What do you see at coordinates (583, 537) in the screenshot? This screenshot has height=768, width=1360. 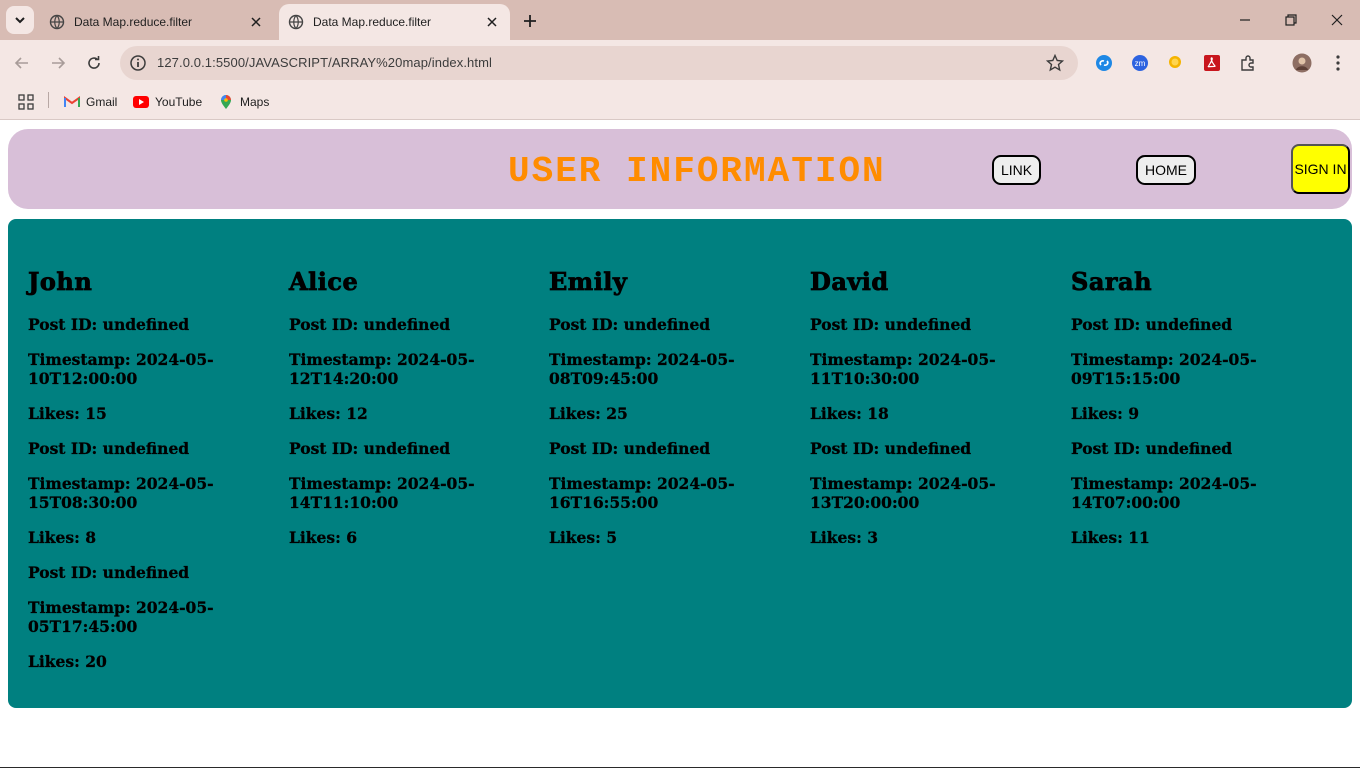 I see `post-likes: Likes: 5` at bounding box center [583, 537].